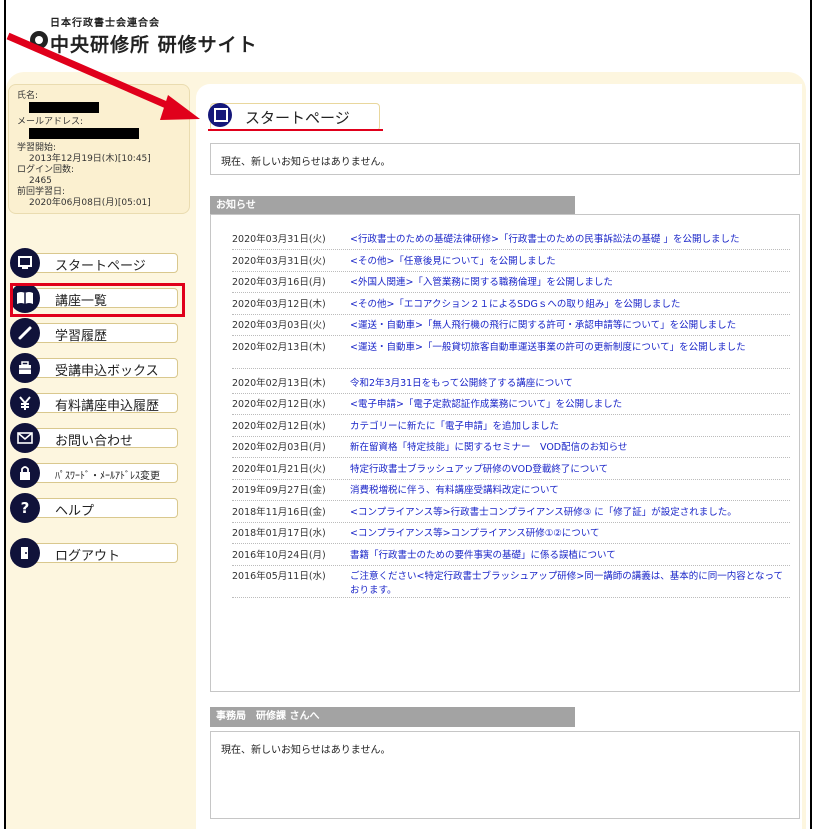  I want to click on nav-label: スタートページ, so click(100, 266).